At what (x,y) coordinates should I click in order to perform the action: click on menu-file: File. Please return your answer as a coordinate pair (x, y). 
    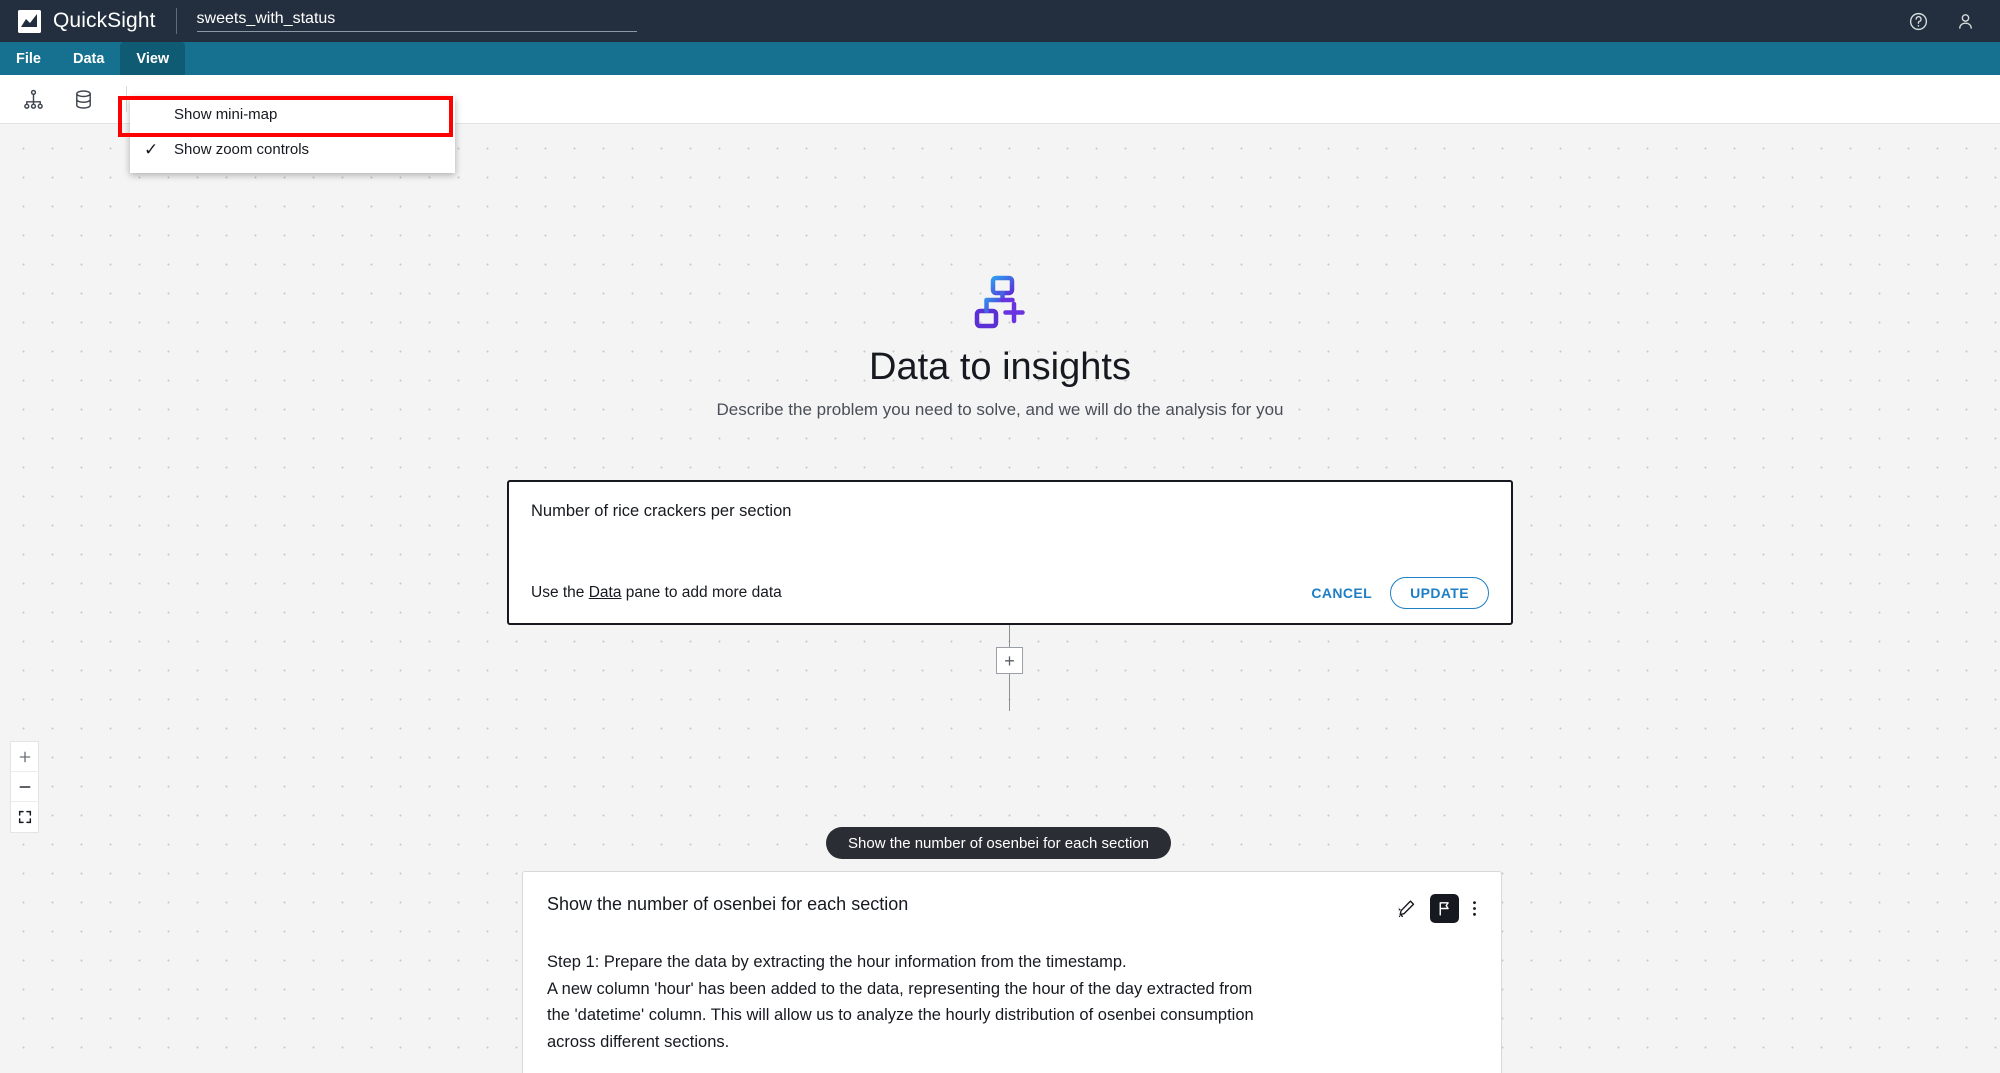
    Looking at the image, I should click on (28, 58).